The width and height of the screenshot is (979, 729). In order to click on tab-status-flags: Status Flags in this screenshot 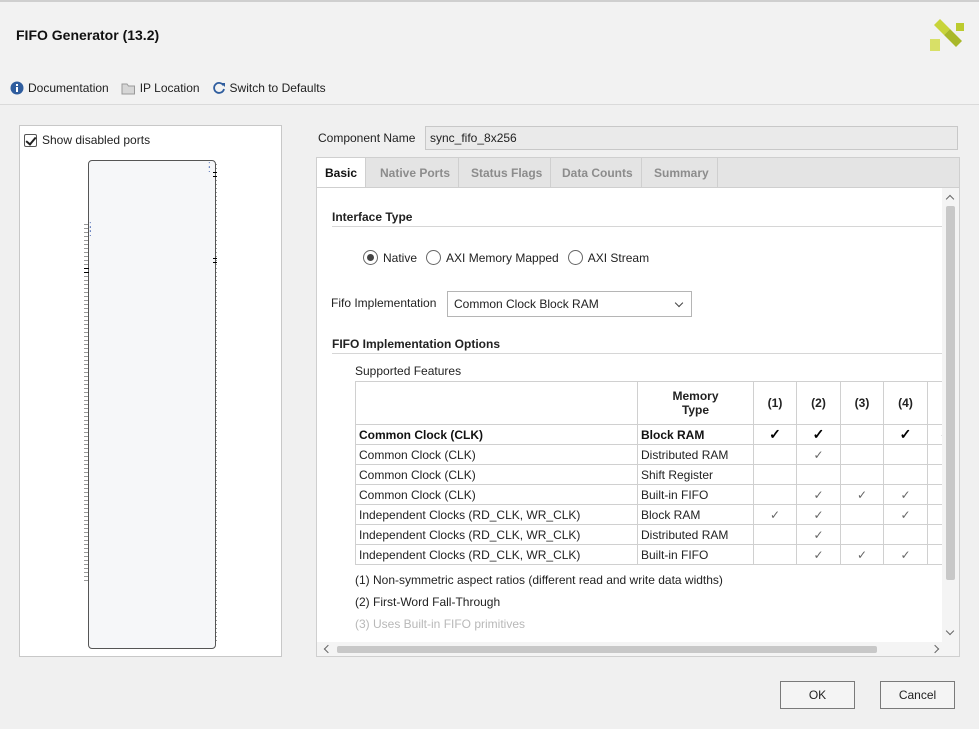, I will do `click(507, 173)`.